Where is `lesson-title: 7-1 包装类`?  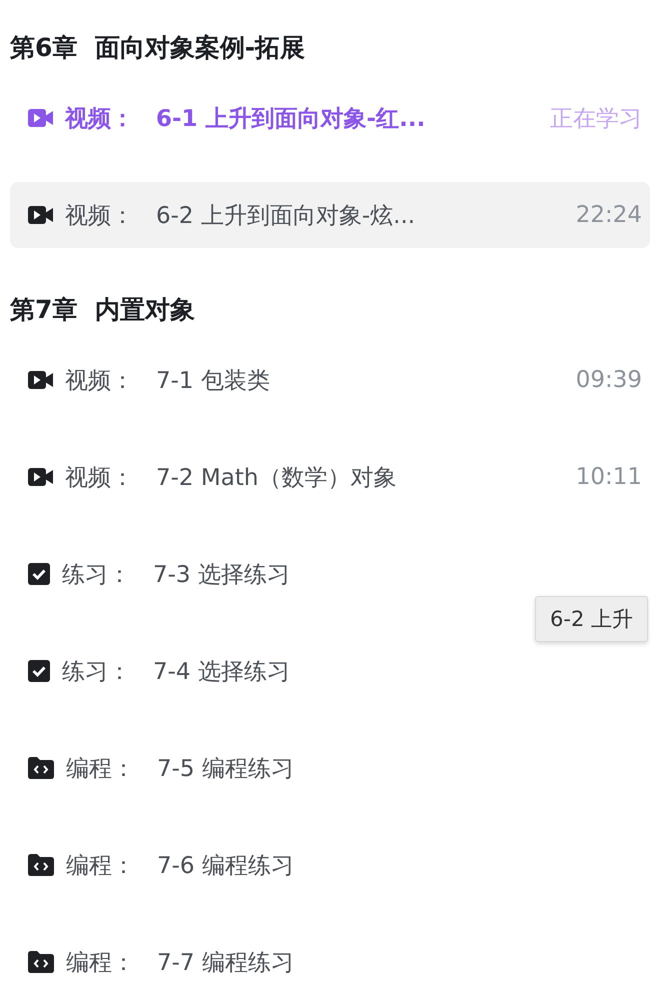
lesson-title: 7-1 包装类 is located at coordinates (213, 381).